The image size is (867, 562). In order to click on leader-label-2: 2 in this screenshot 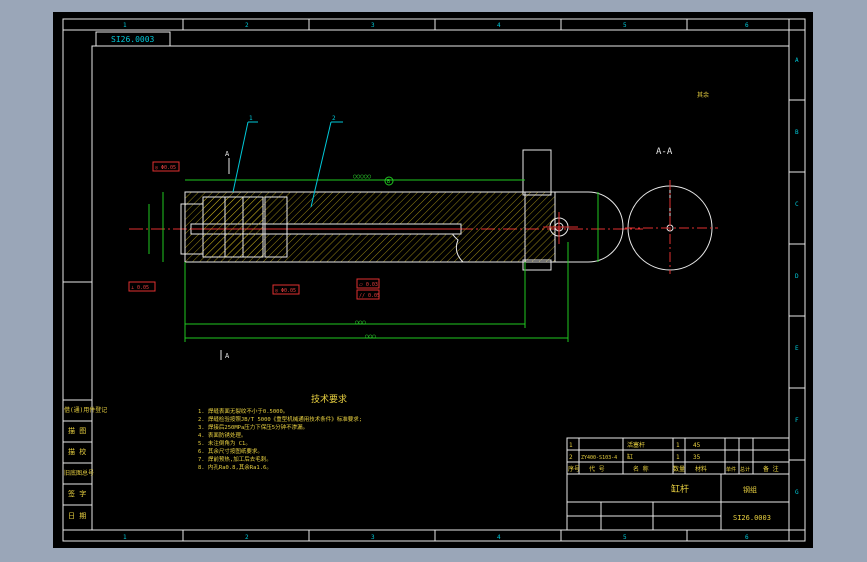, I will do `click(334, 118)`.